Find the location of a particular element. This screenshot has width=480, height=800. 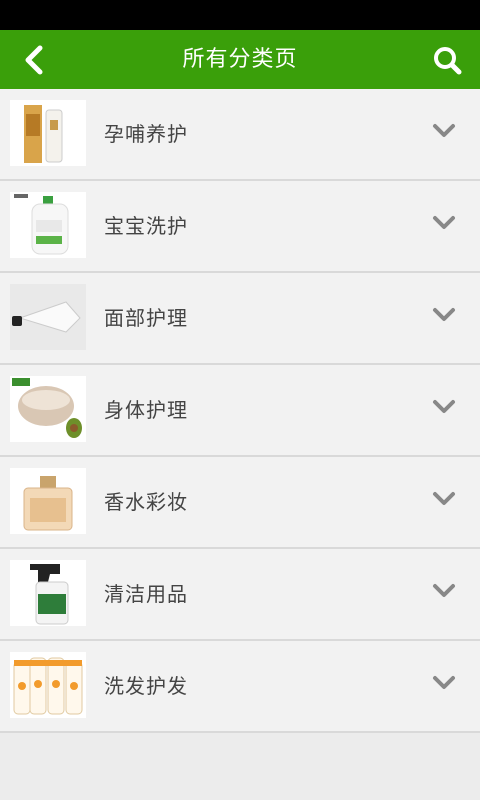

category-row: 身体护理 is located at coordinates (240, 411).